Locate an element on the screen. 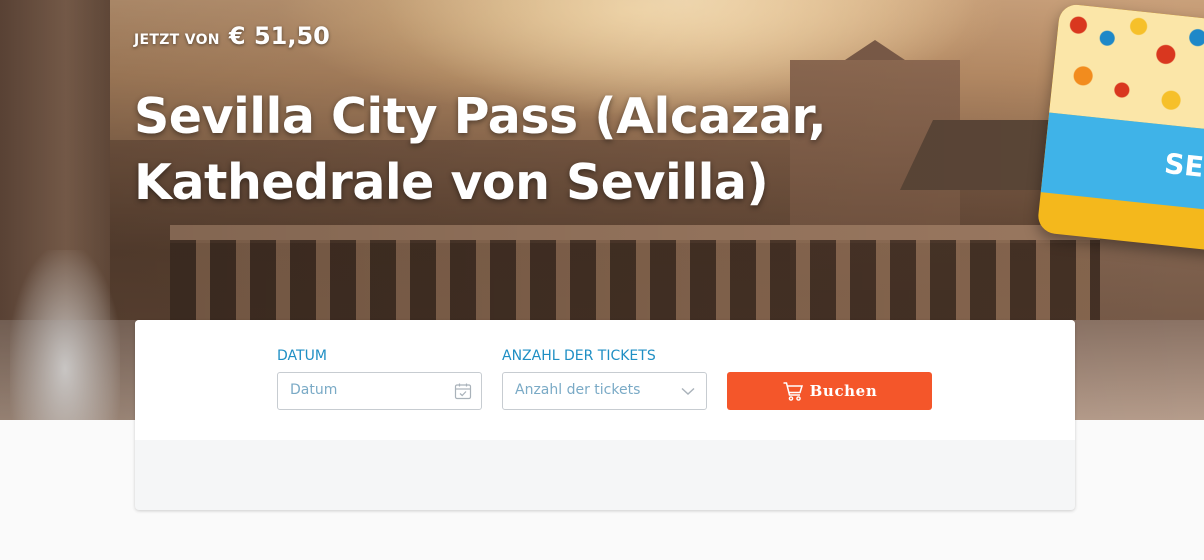 The width and height of the screenshot is (1204, 560). price-value: € 51,50 is located at coordinates (279, 36).